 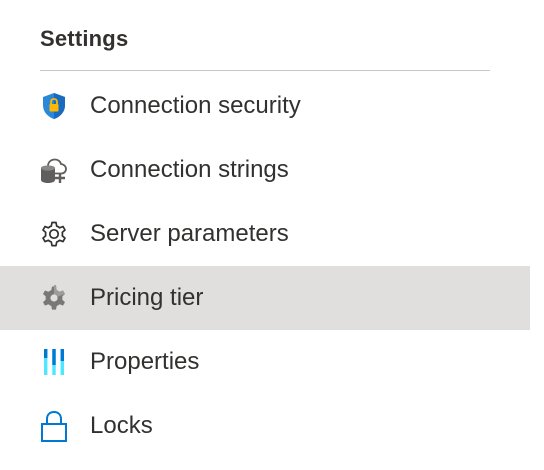 I want to click on settings-section-title: Settings, so click(x=84, y=38).